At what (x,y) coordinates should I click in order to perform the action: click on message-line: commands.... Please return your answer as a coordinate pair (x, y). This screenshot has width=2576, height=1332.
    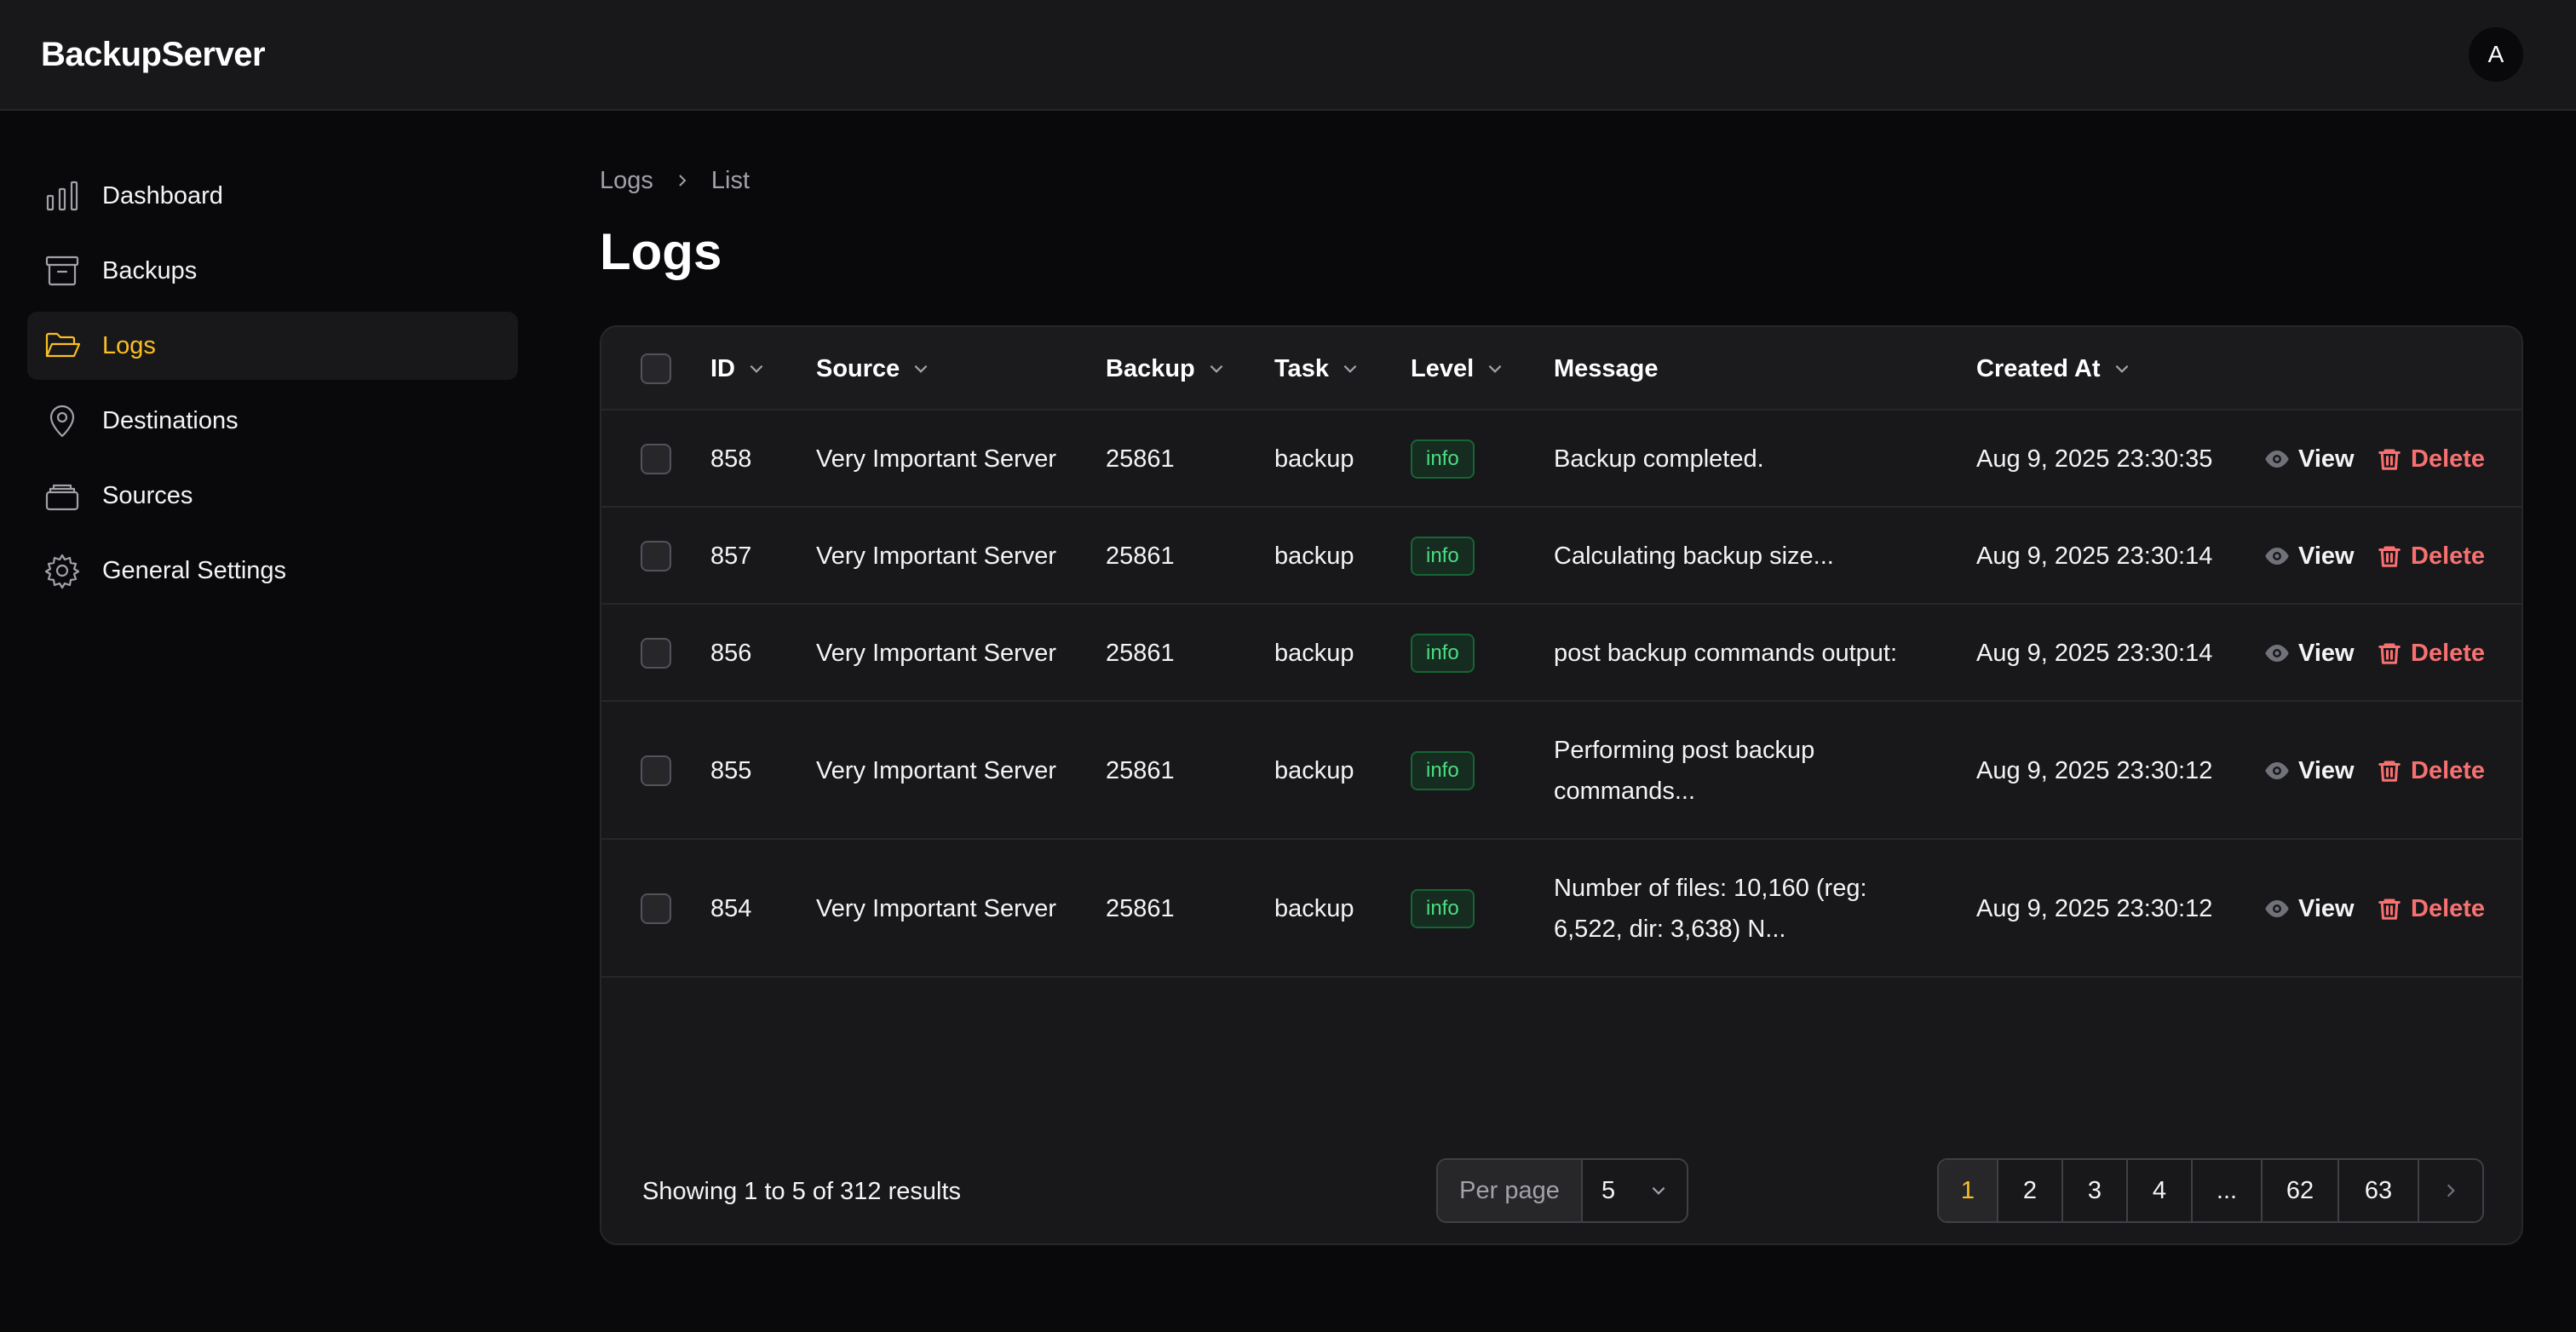
    Looking at the image, I should click on (1625, 791).